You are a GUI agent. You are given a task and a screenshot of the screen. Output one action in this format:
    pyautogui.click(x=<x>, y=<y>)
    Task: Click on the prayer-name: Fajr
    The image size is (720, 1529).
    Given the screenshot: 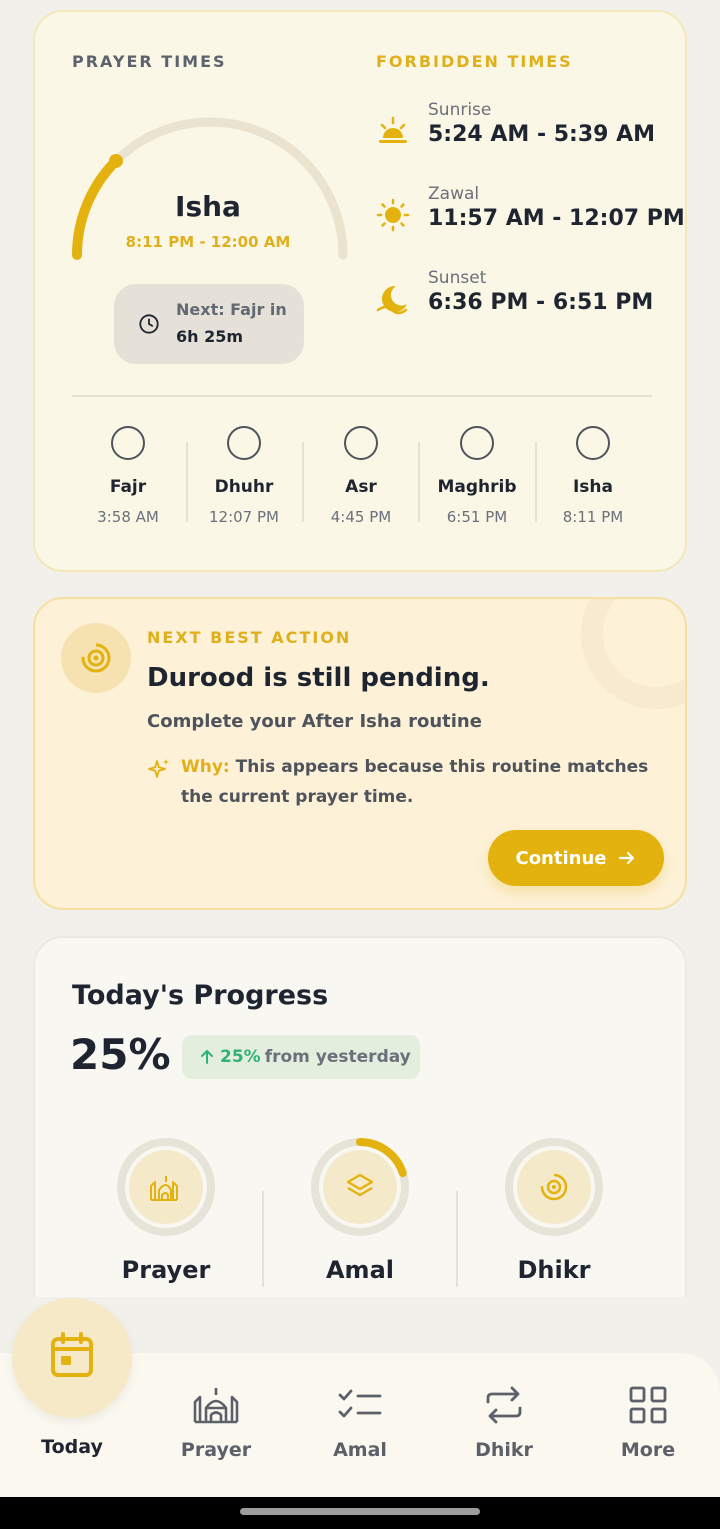 What is the action you would take?
    pyautogui.click(x=128, y=487)
    